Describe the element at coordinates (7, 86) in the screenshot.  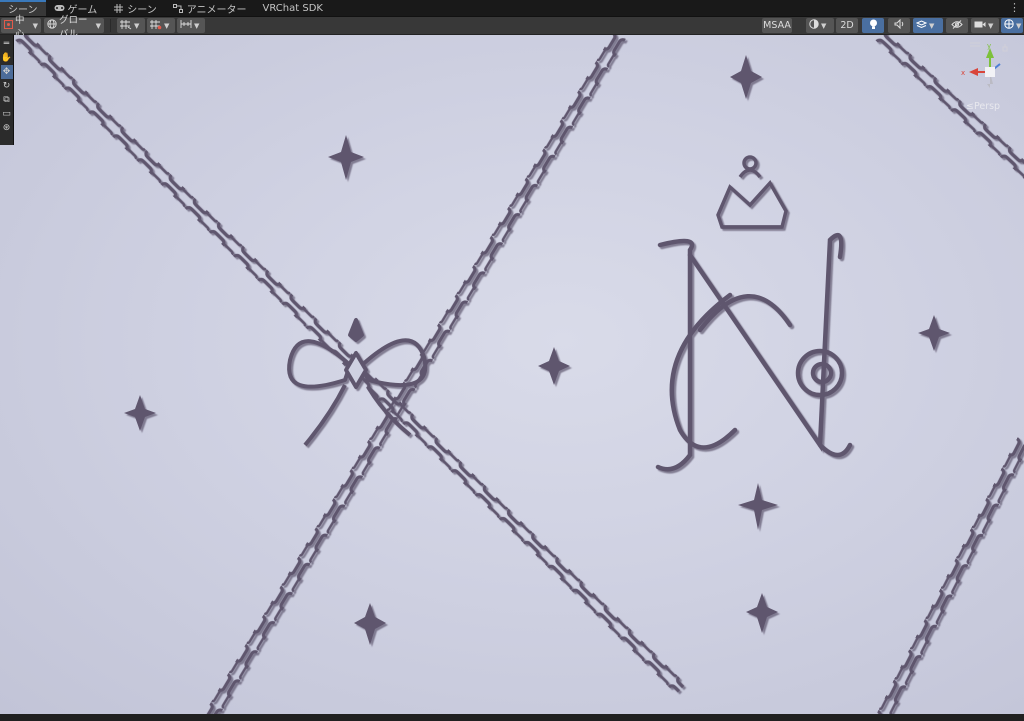
I see `rotate-tool-icon: ↻` at that location.